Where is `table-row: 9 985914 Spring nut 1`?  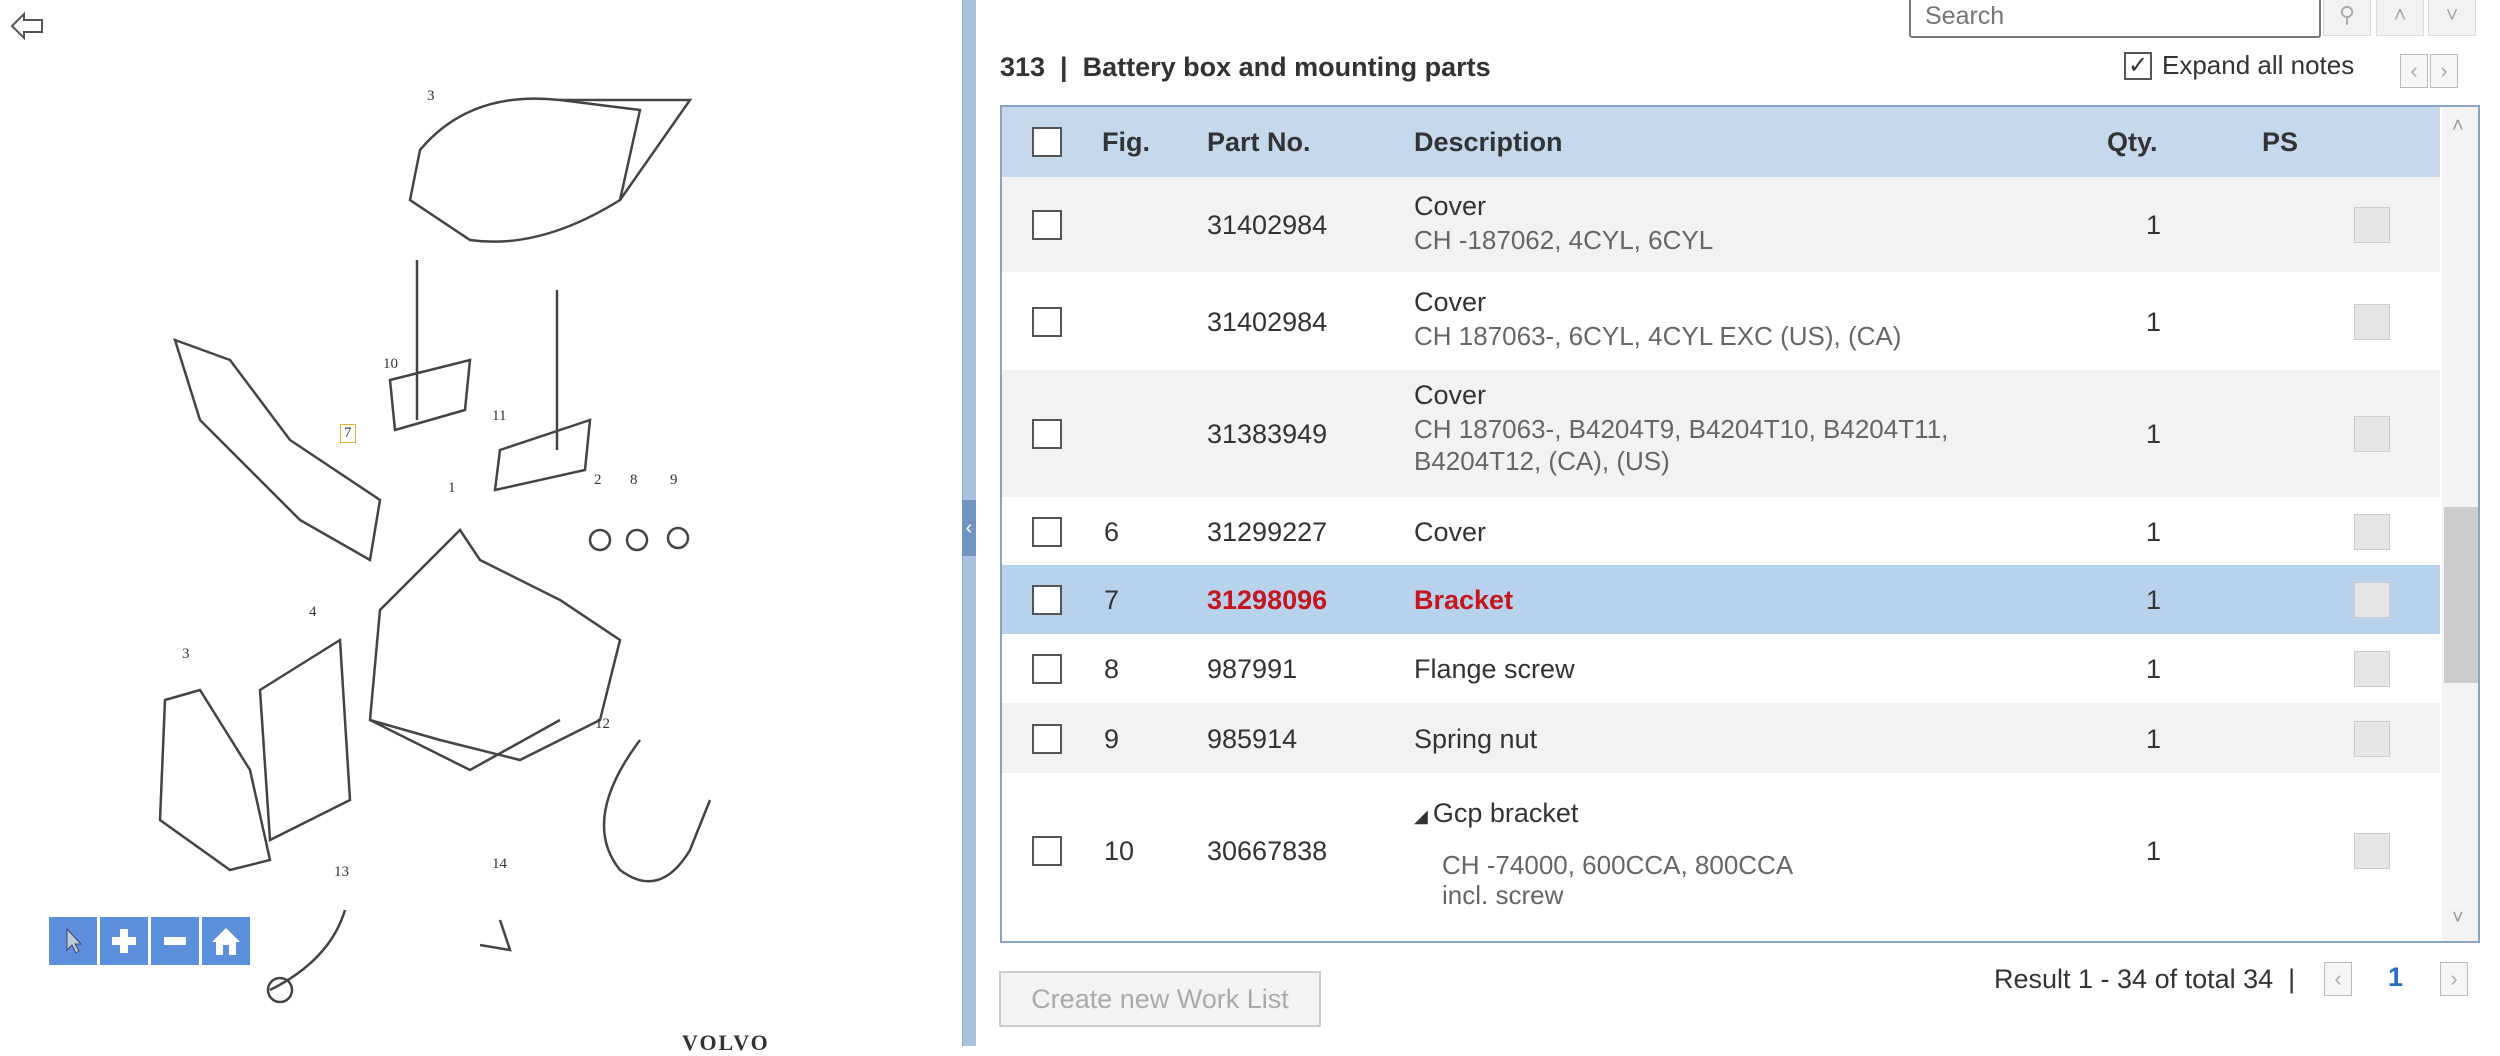
table-row: 9 985914 Spring nut 1 is located at coordinates (1721, 738).